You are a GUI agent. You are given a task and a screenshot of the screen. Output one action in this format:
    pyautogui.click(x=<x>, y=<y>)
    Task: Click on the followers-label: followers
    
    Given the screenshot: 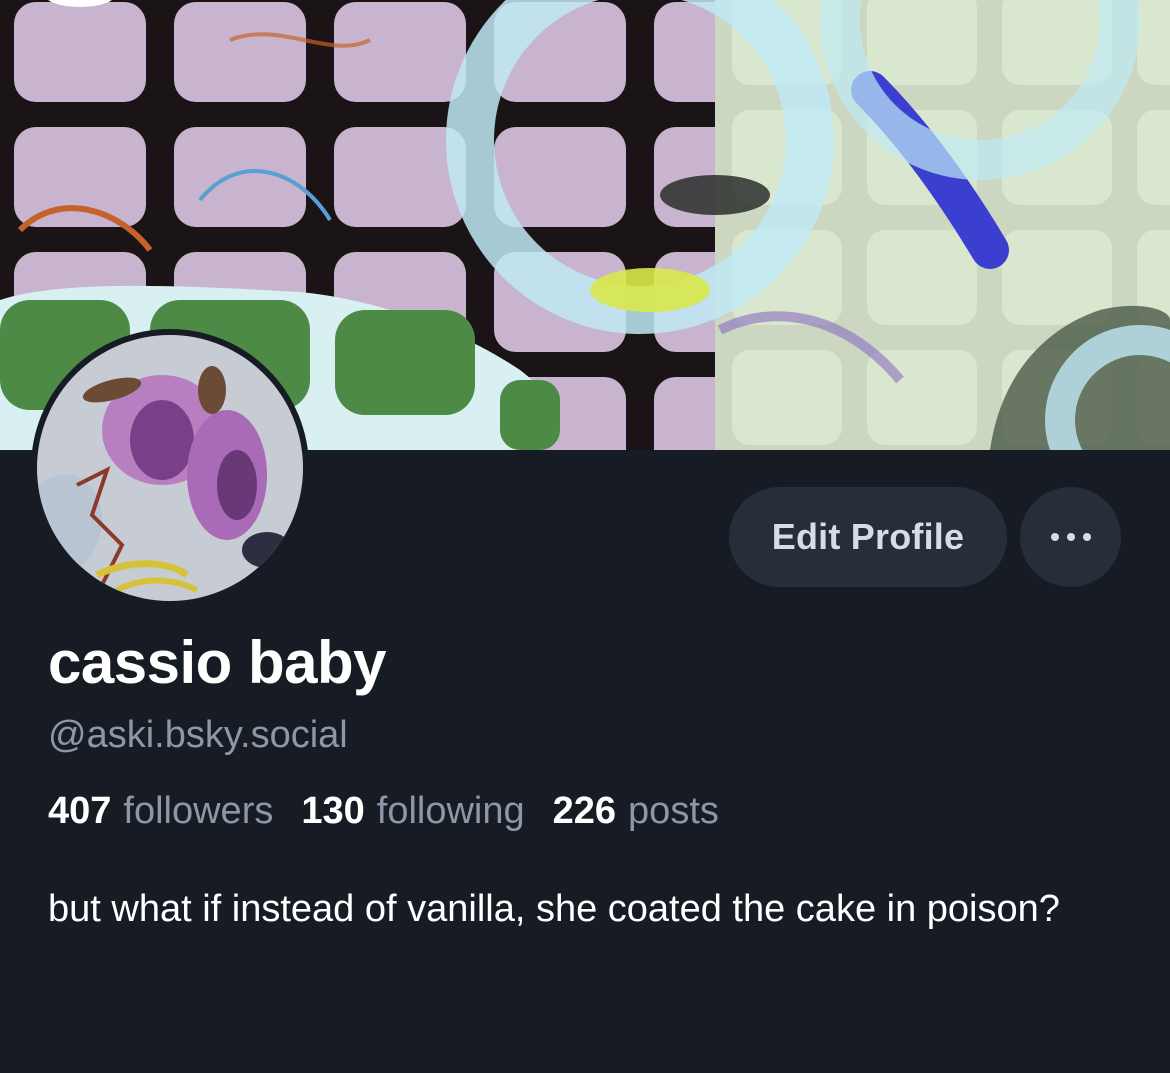 What is the action you would take?
    pyautogui.click(x=198, y=811)
    